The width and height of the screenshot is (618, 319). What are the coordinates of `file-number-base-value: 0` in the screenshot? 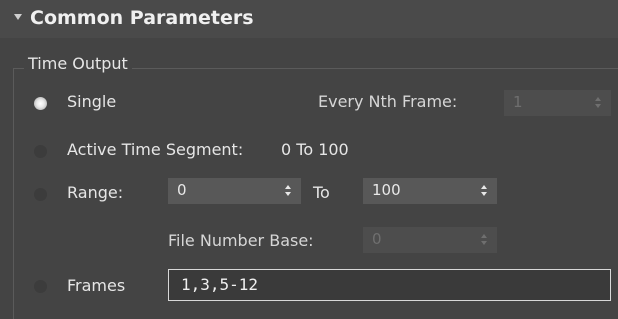 It's located at (377, 239).